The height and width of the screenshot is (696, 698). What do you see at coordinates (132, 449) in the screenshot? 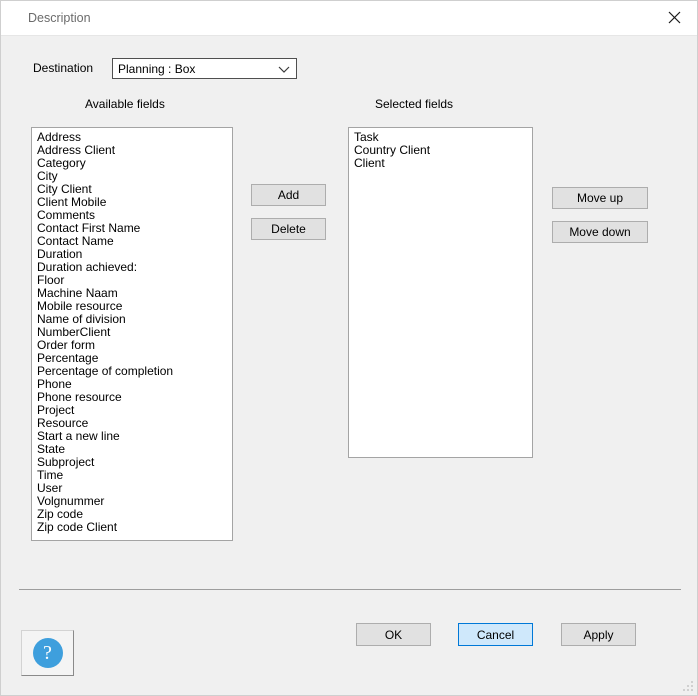
I see `list-item: State` at bounding box center [132, 449].